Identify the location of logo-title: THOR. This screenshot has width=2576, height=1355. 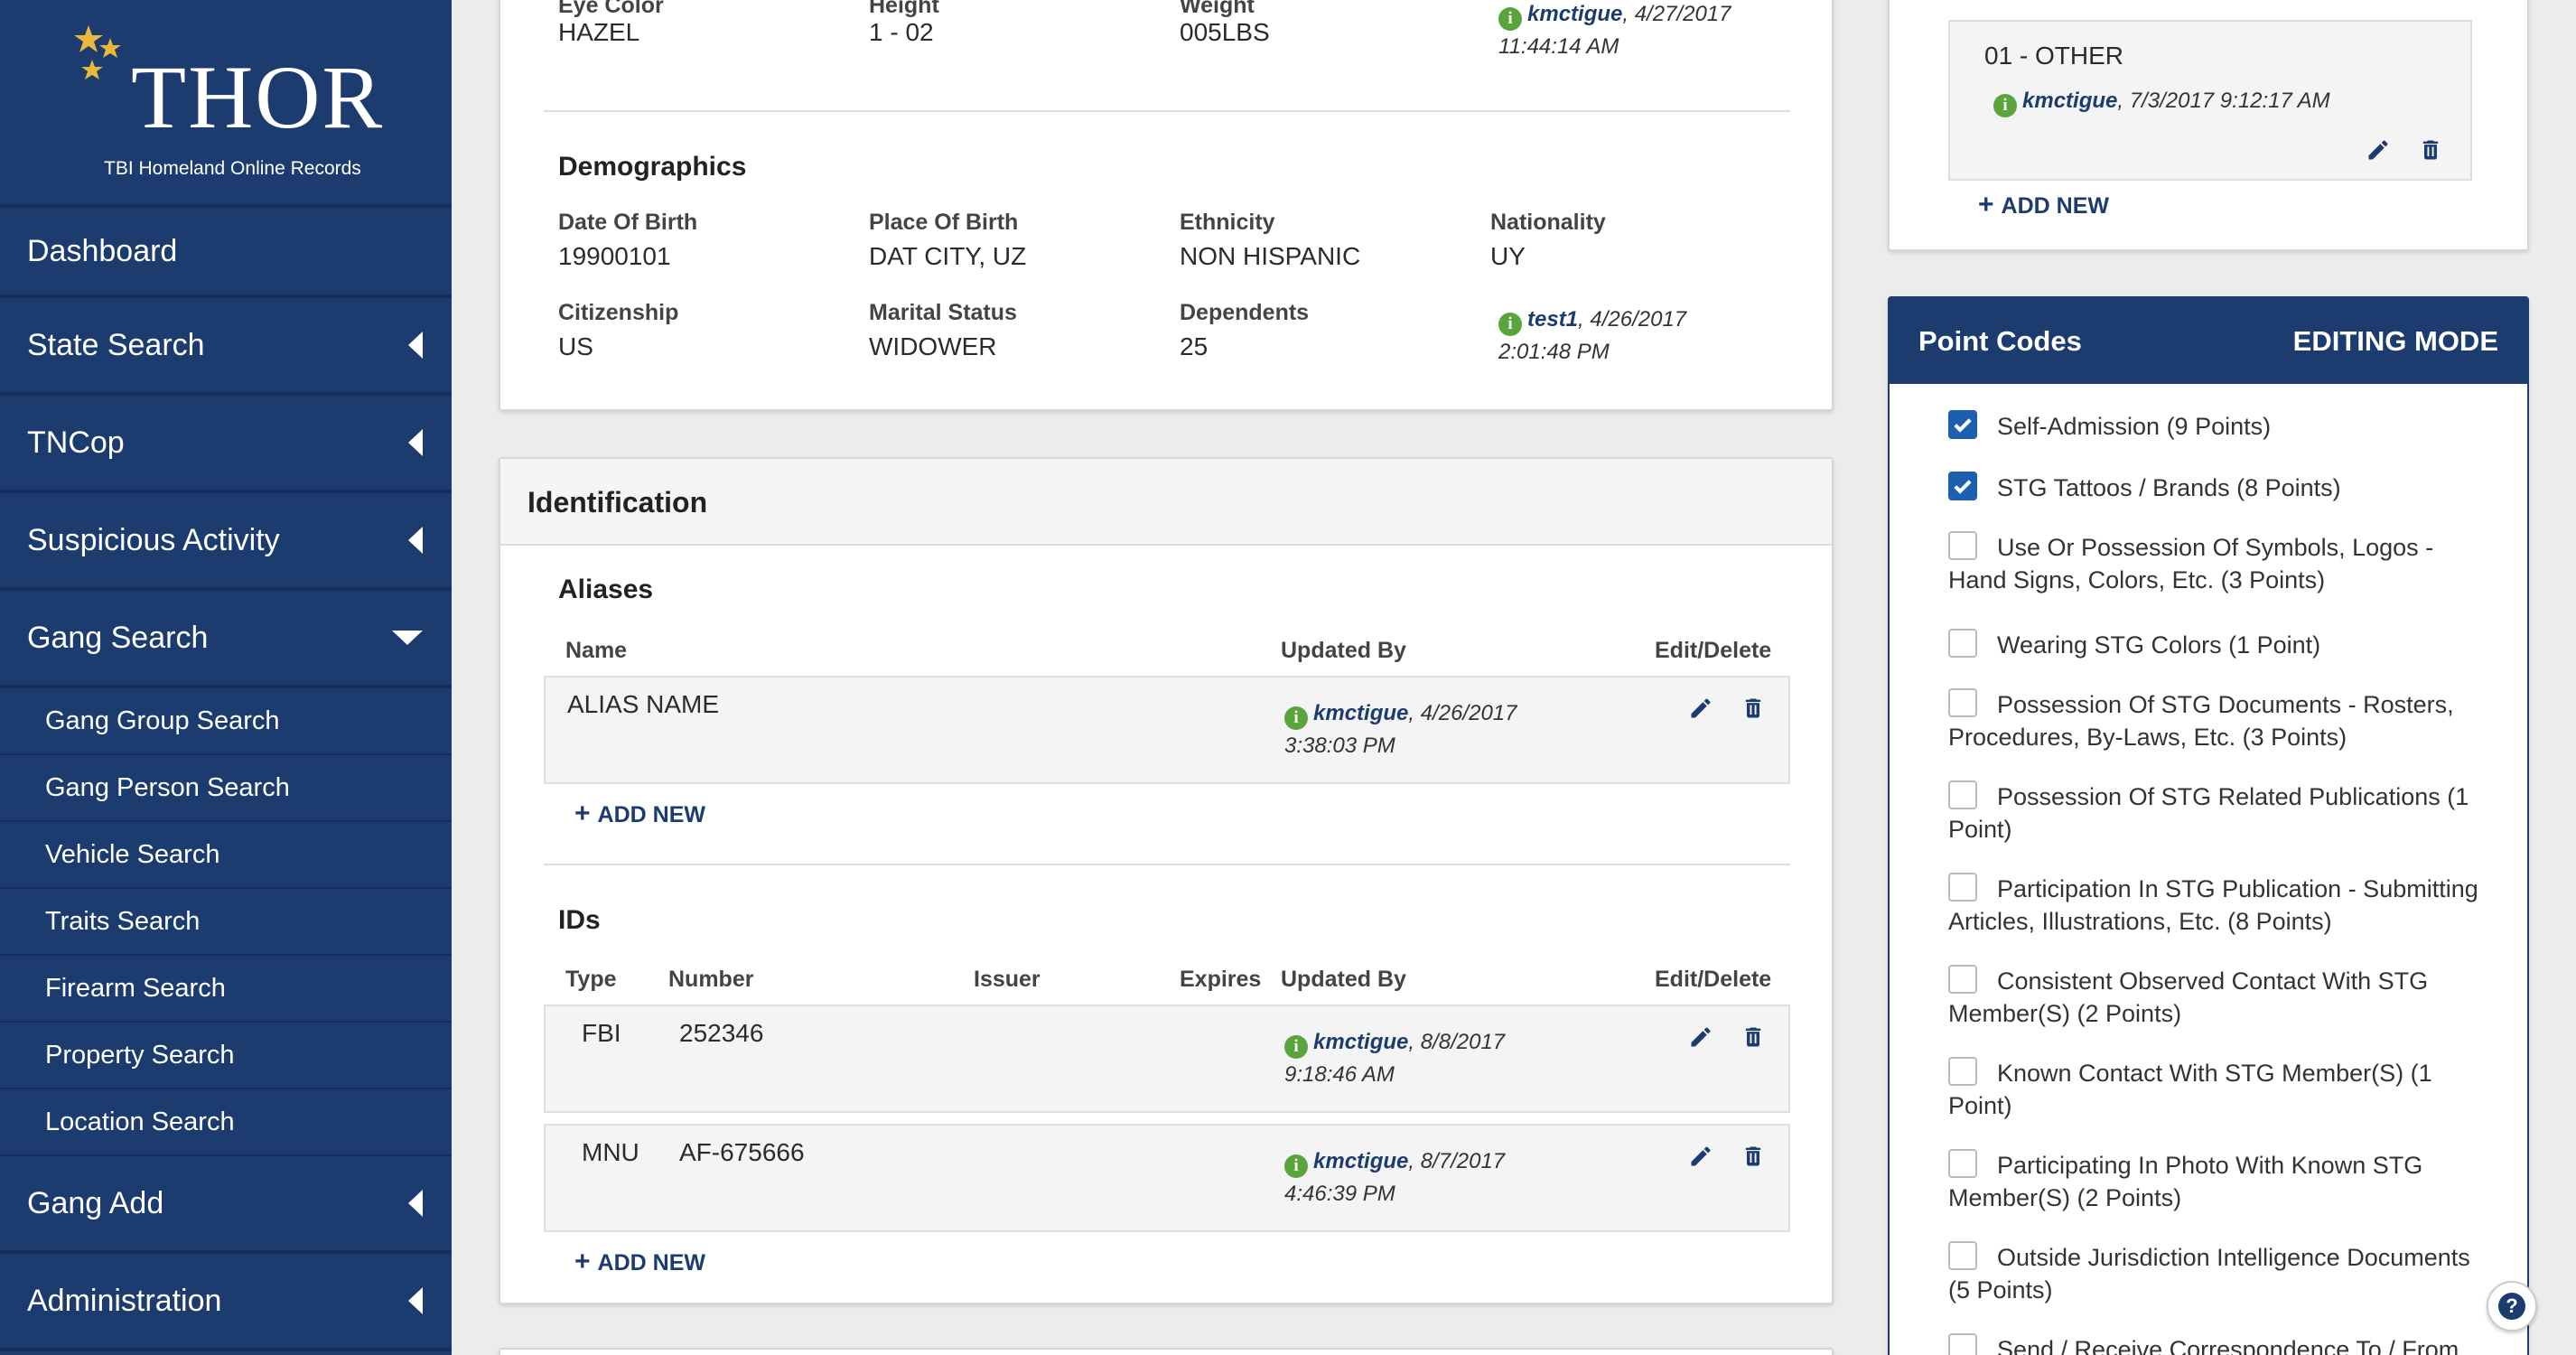
(258, 97).